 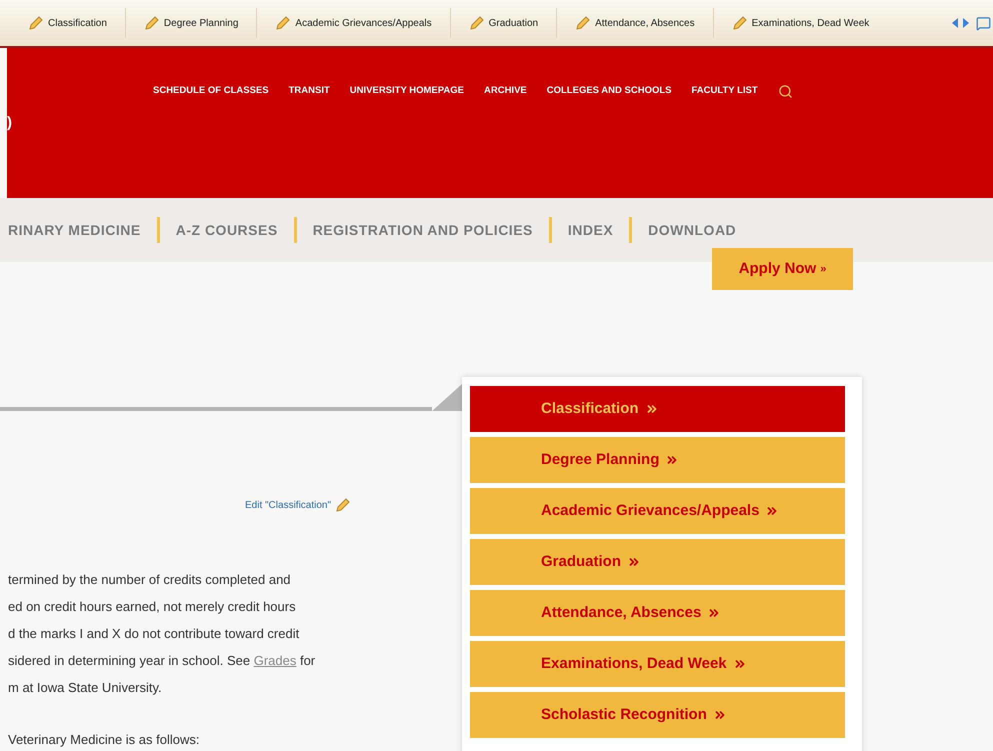 I want to click on header-link: COLLEGES AND SCHOOLS, so click(x=609, y=91).